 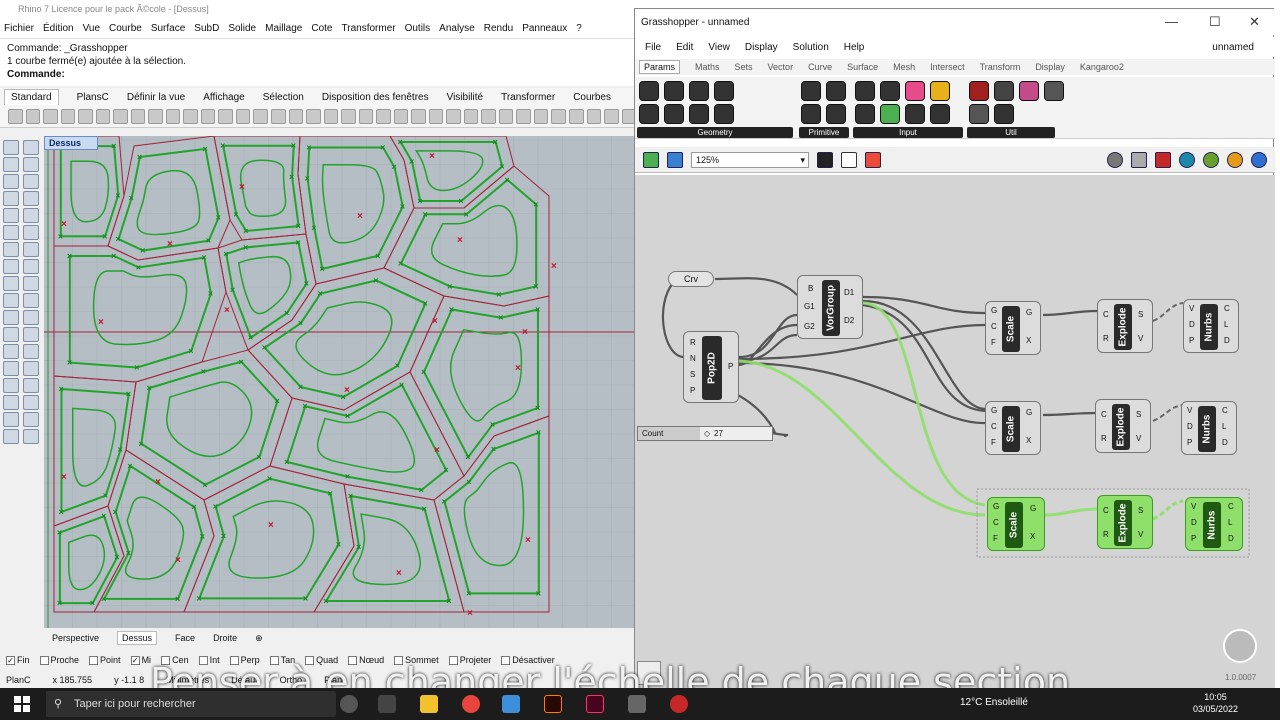 I want to click on command-prompt: Commande:, so click(x=318, y=74).